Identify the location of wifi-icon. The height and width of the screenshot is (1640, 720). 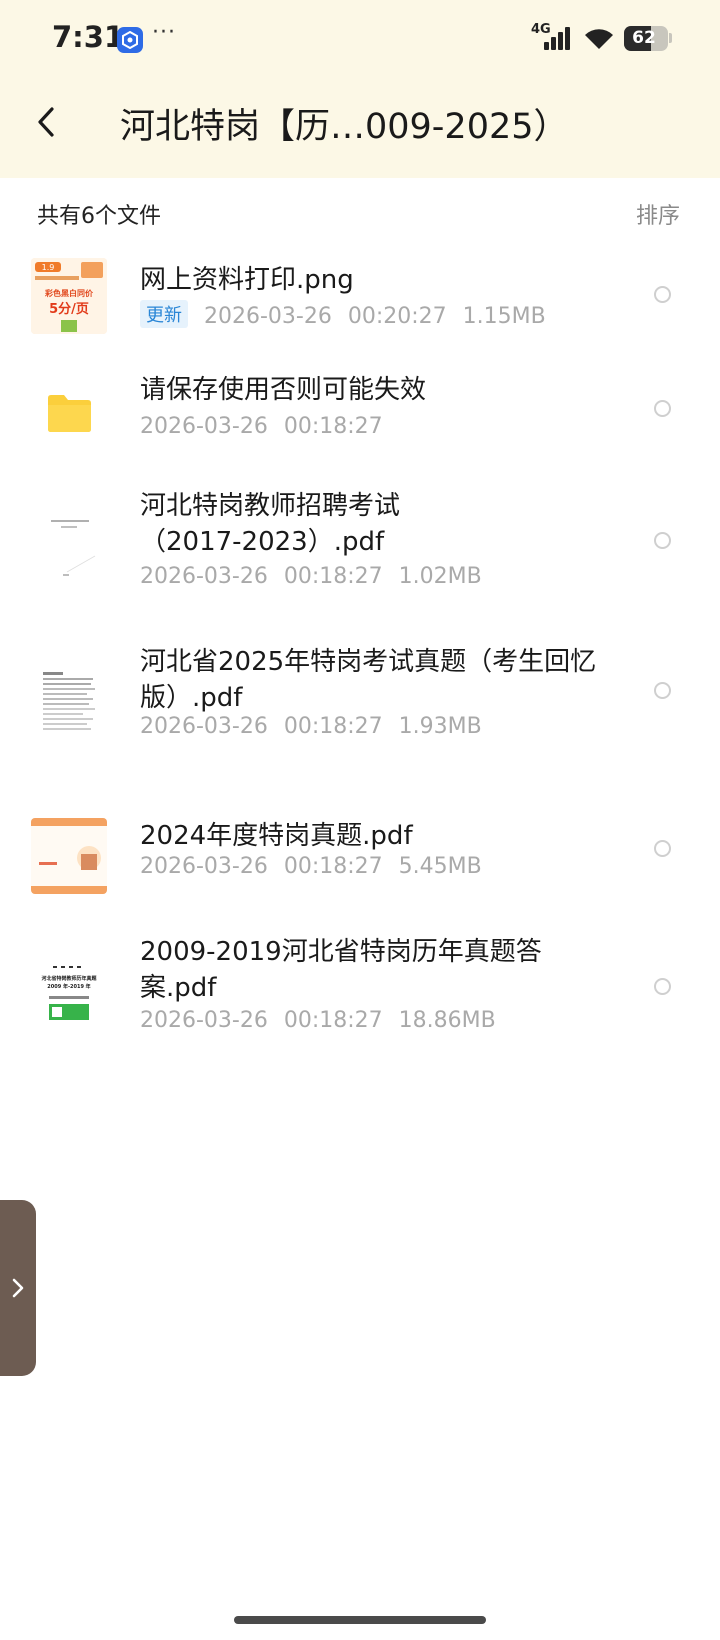
(599, 39).